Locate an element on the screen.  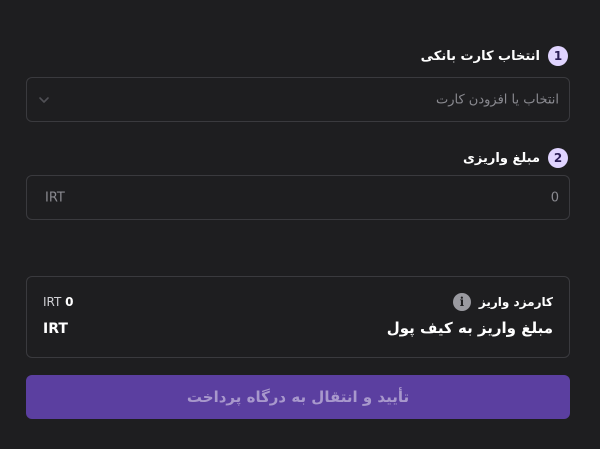
amount-currency: IRT is located at coordinates (55, 197).